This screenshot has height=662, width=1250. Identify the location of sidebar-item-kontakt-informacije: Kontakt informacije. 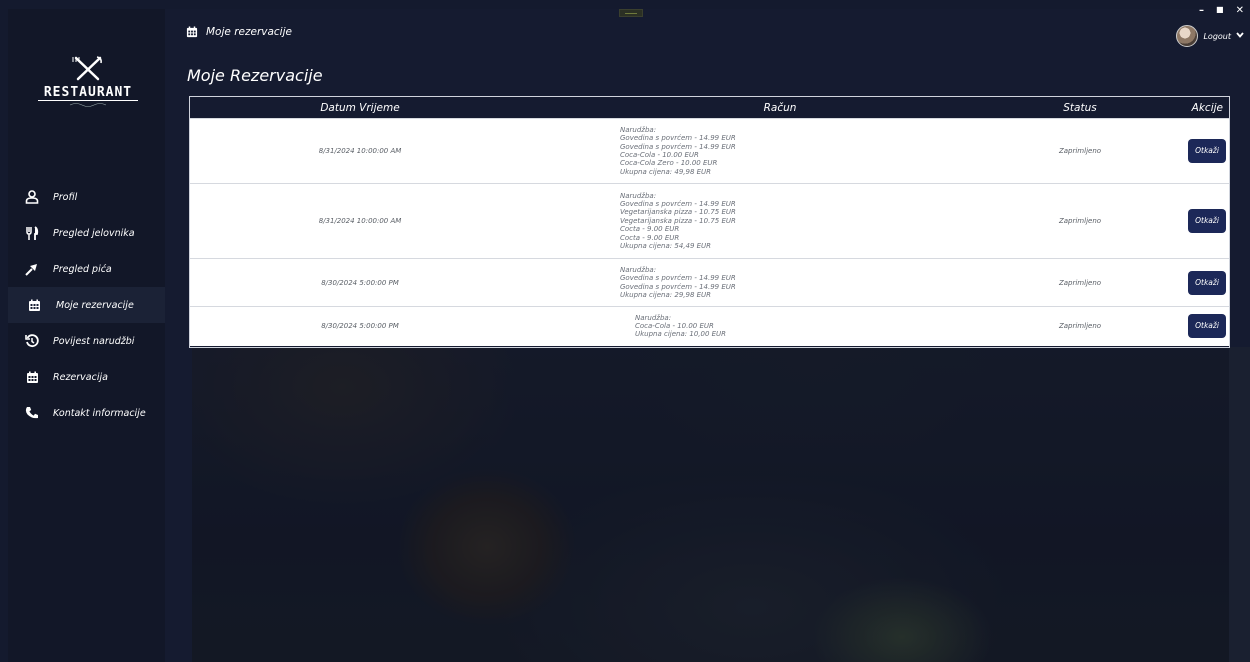
(86, 413).